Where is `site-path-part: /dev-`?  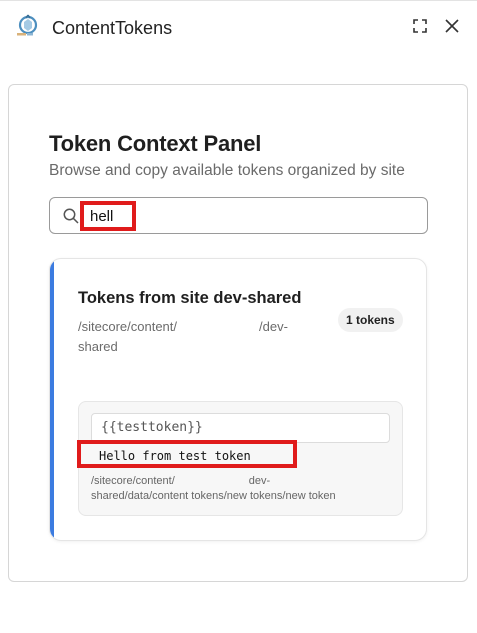 site-path-part: /dev- is located at coordinates (273, 326).